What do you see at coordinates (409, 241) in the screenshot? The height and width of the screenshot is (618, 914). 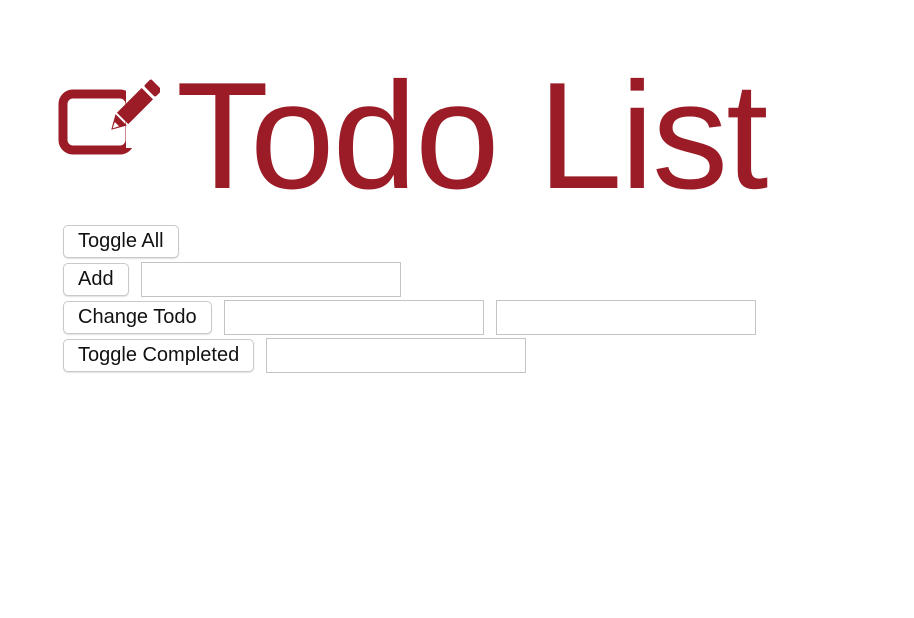 I see `toggle-all-row: Toggle All` at bounding box center [409, 241].